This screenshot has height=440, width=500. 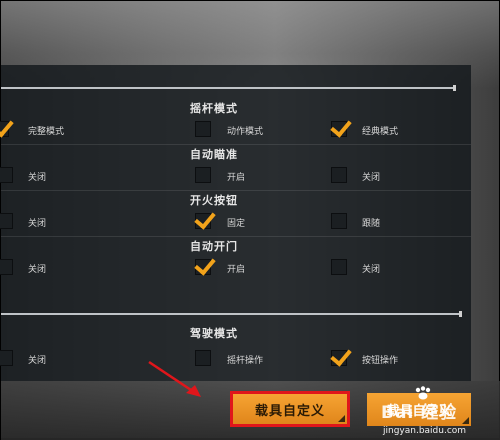 I want to click on vehicle-customize-button: 载具自定义, so click(x=290, y=409).